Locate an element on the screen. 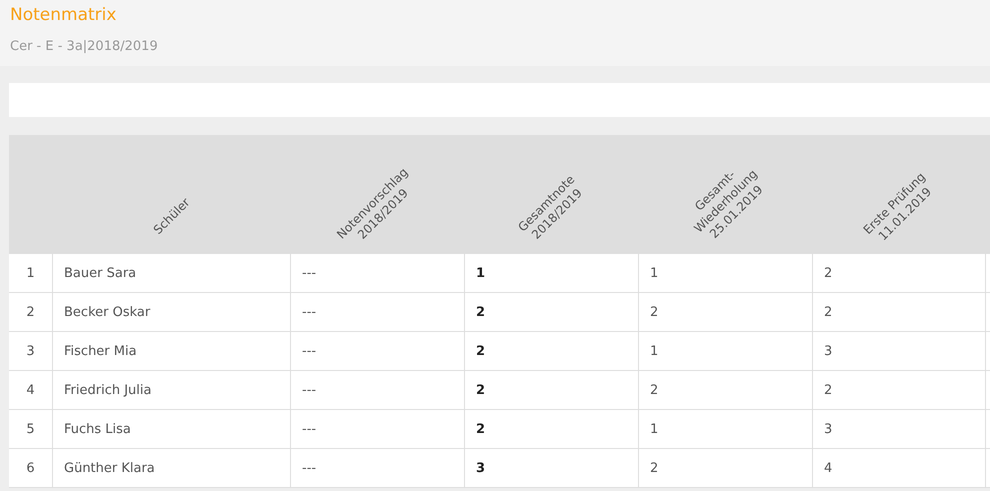  row-number: 1 is located at coordinates (30, 273).